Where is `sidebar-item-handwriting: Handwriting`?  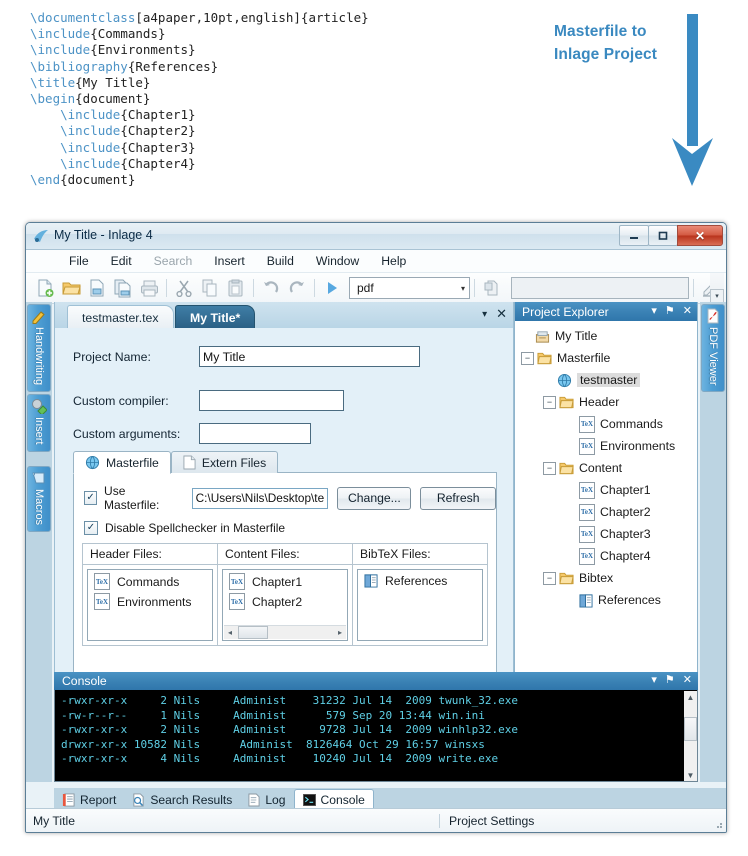
sidebar-item-handwriting: Handwriting is located at coordinates (39, 348).